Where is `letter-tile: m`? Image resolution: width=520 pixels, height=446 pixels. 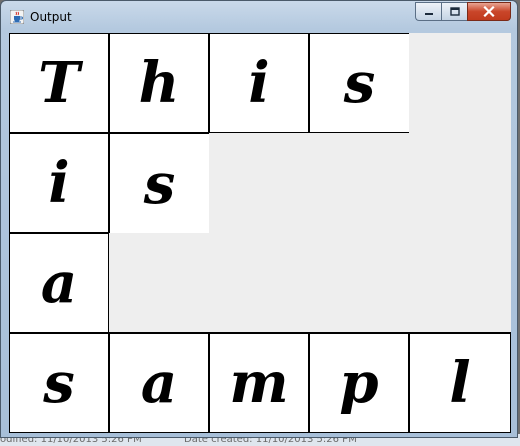
letter-tile: m is located at coordinates (259, 383).